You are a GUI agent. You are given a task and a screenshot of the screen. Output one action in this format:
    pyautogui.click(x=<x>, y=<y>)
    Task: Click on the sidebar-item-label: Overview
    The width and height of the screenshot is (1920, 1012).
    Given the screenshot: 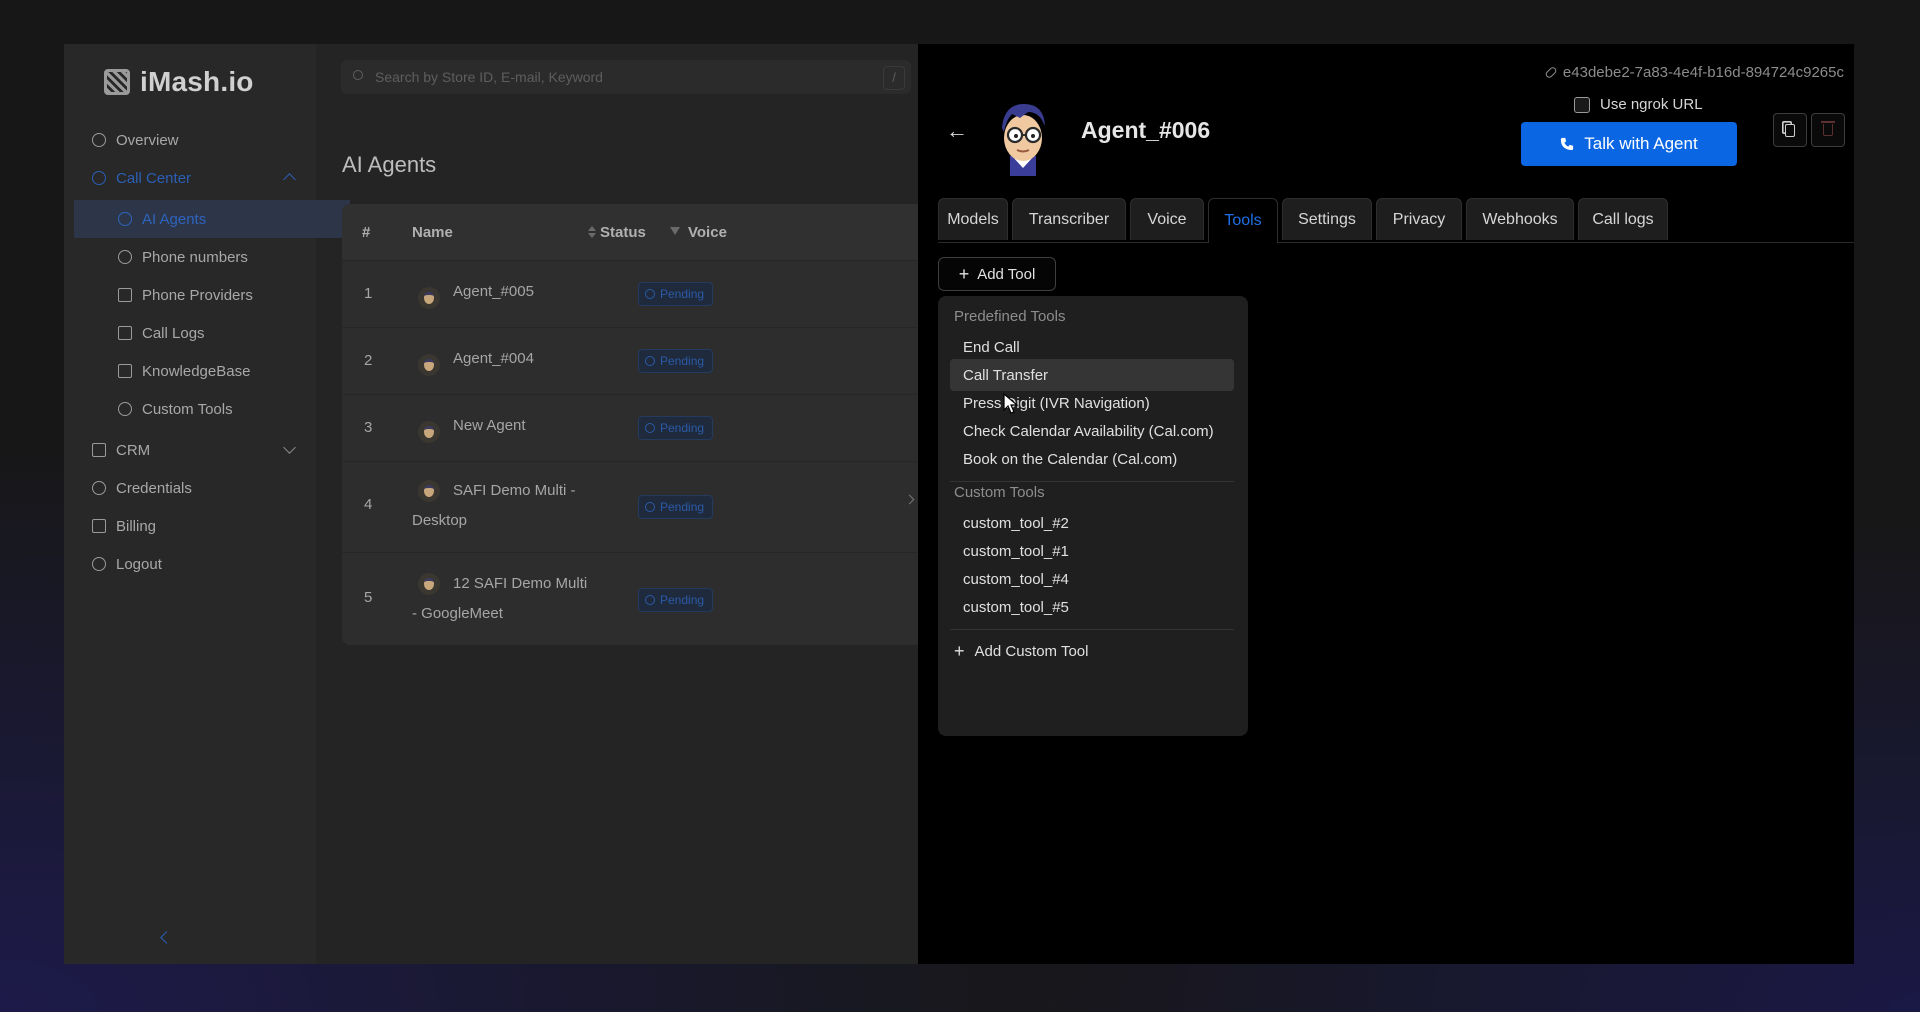 What is the action you would take?
    pyautogui.click(x=147, y=140)
    